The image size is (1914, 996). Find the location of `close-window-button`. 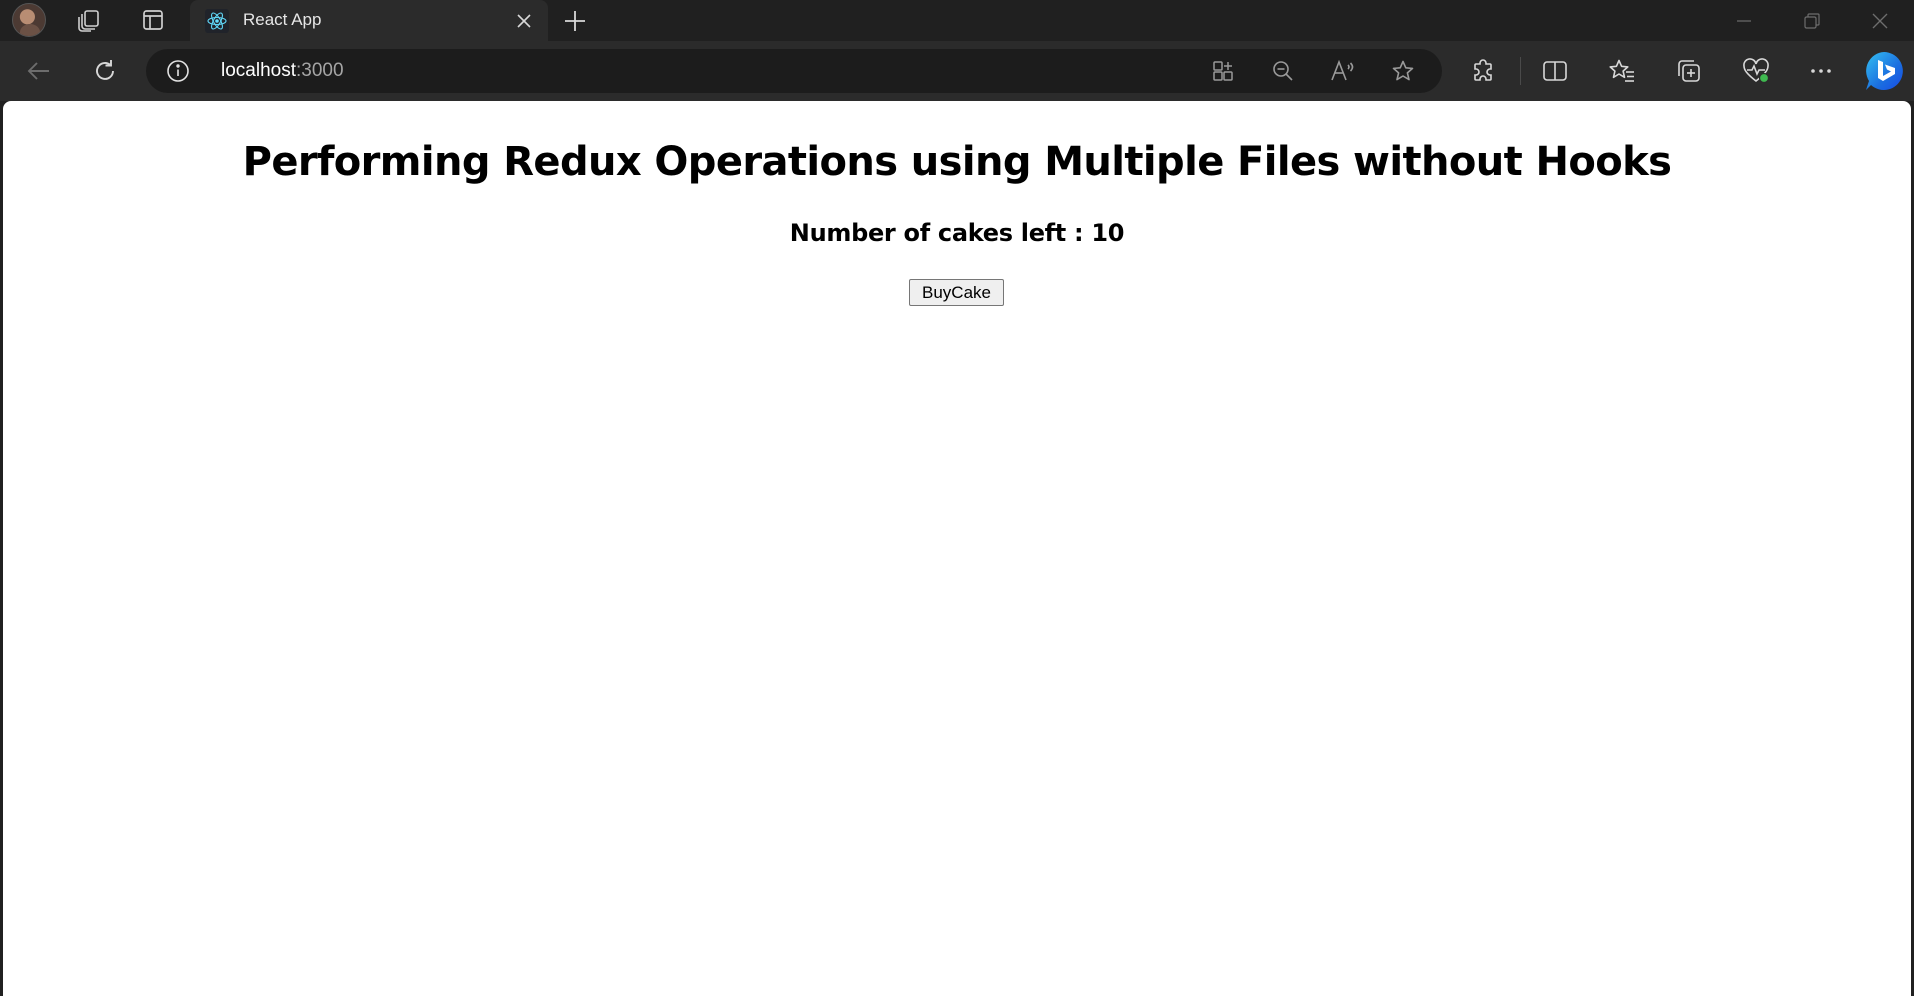

close-window-button is located at coordinates (1880, 20).